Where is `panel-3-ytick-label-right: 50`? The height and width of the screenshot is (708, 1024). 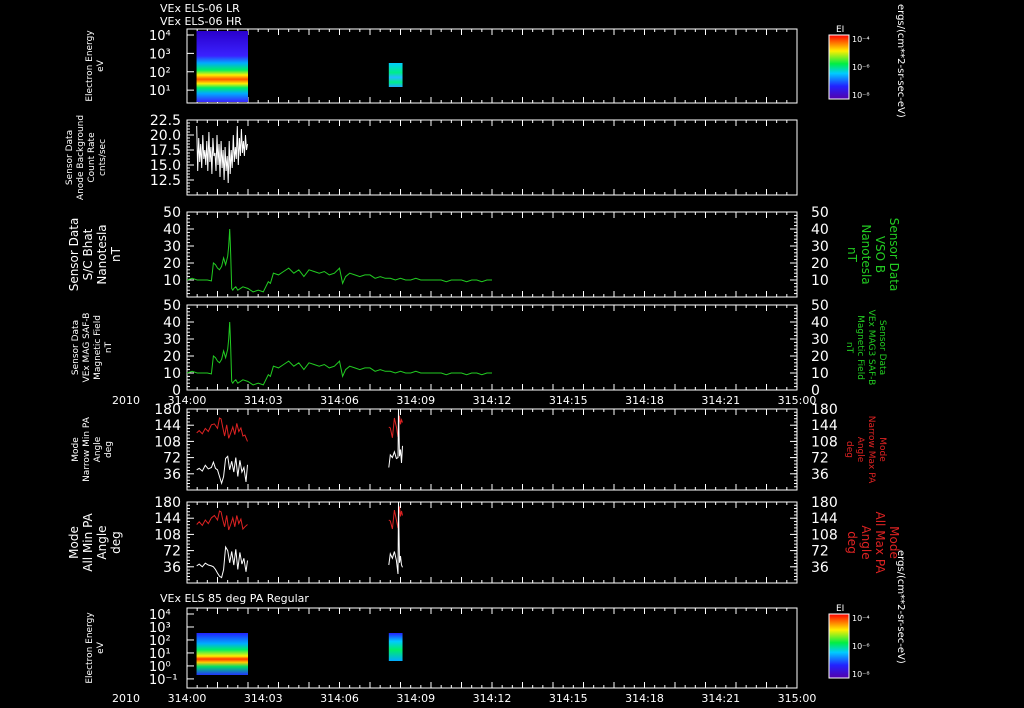
panel-3-ytick-label-right: 50 is located at coordinates (820, 213).